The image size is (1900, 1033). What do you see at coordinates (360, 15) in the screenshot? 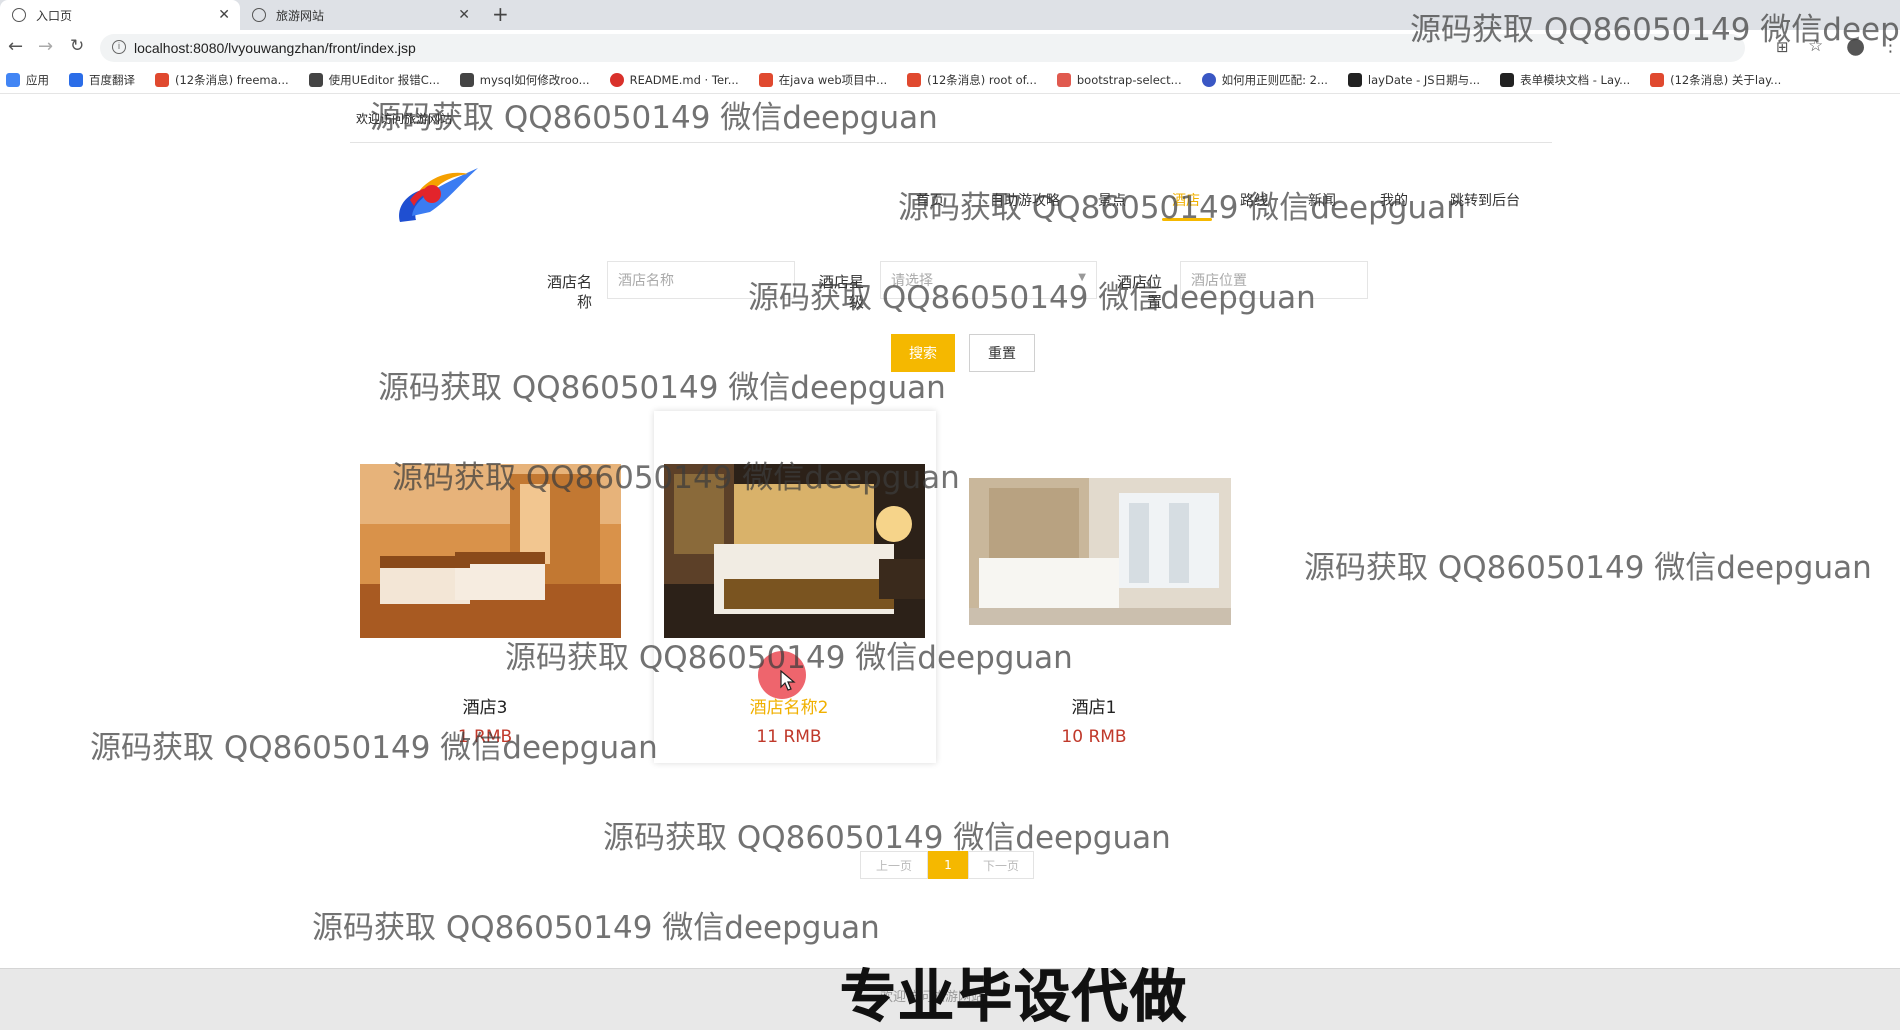
I see `browser-tab-2: 旅游网站 ✕` at bounding box center [360, 15].